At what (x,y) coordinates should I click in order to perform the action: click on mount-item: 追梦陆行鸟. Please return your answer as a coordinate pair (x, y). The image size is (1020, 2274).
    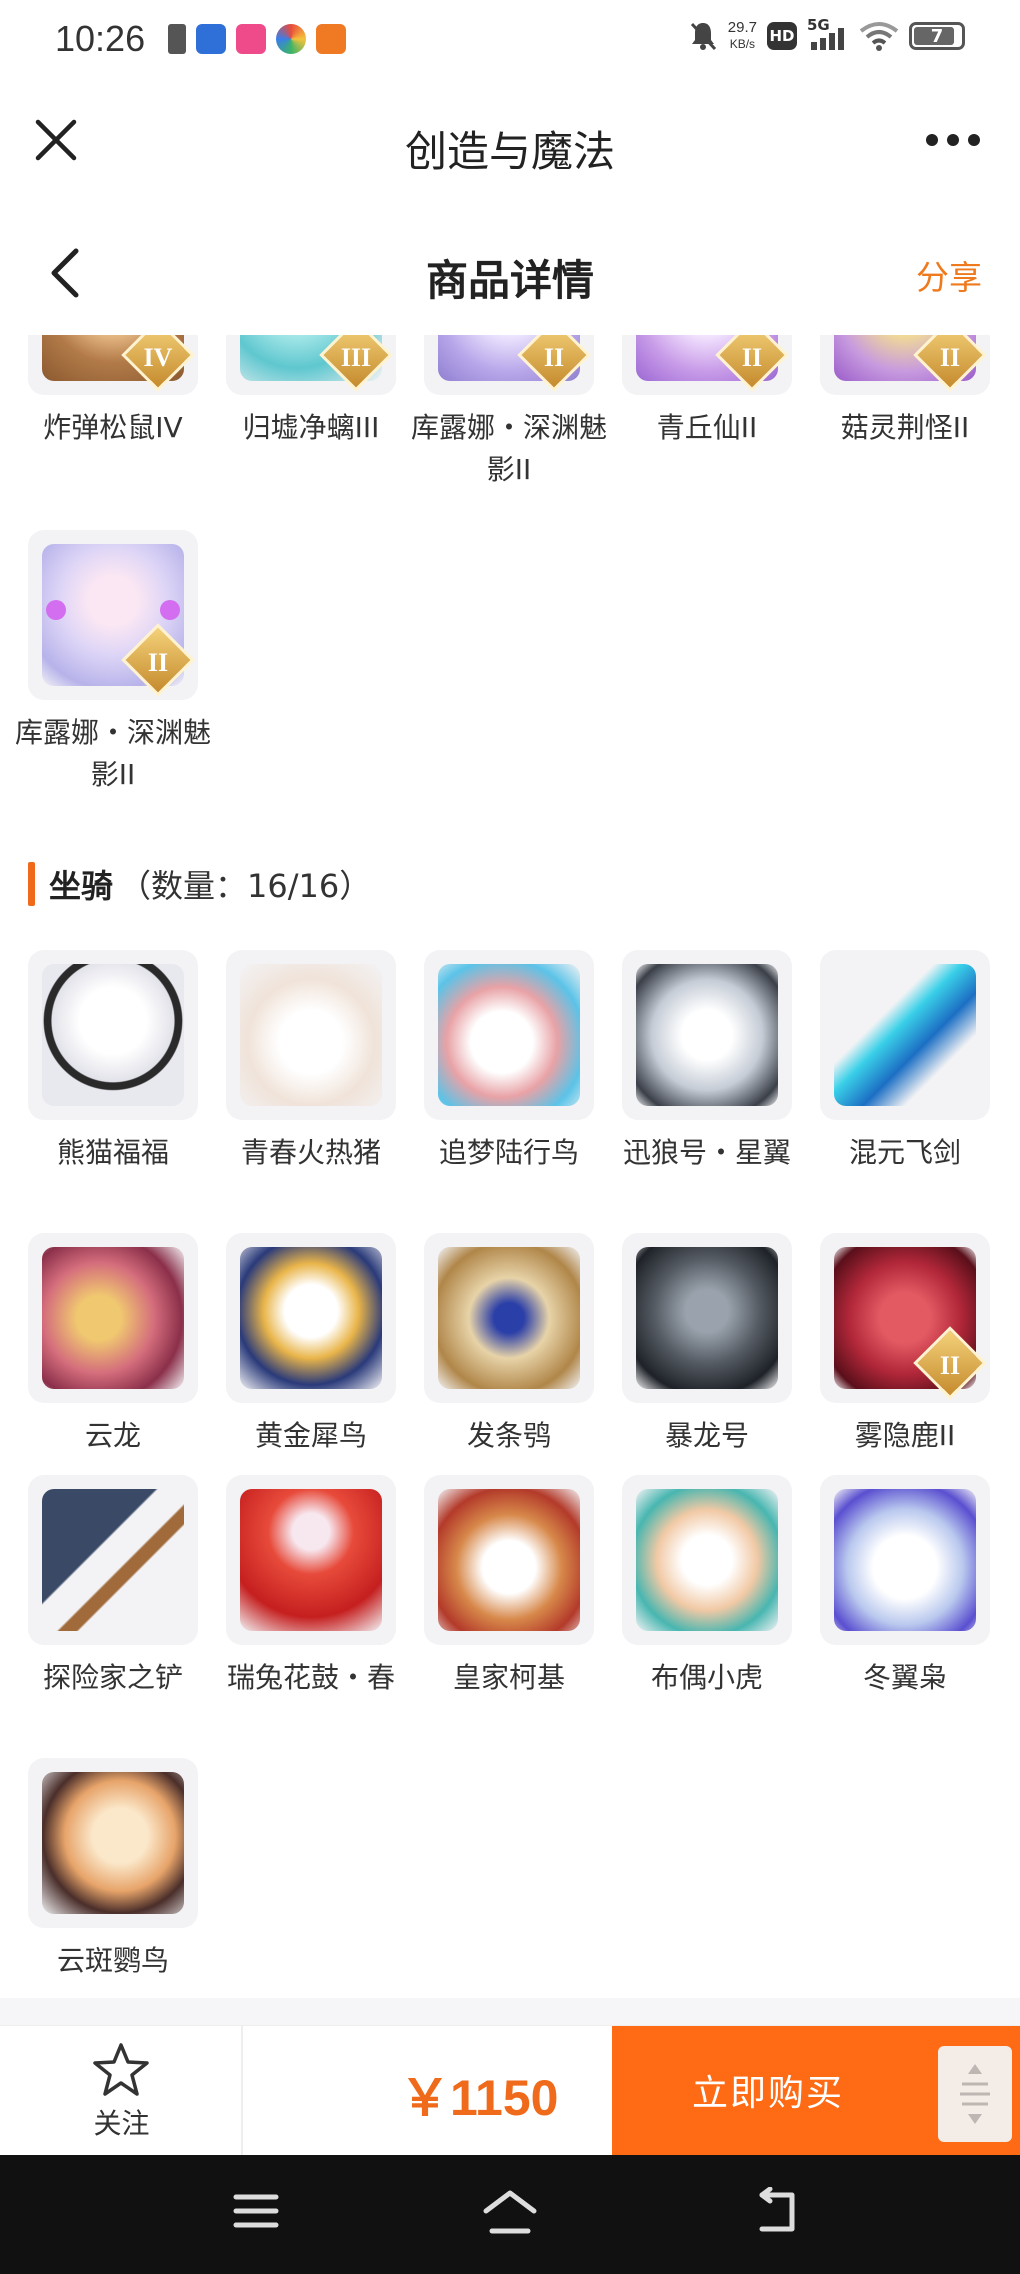
    Looking at the image, I should click on (509, 1062).